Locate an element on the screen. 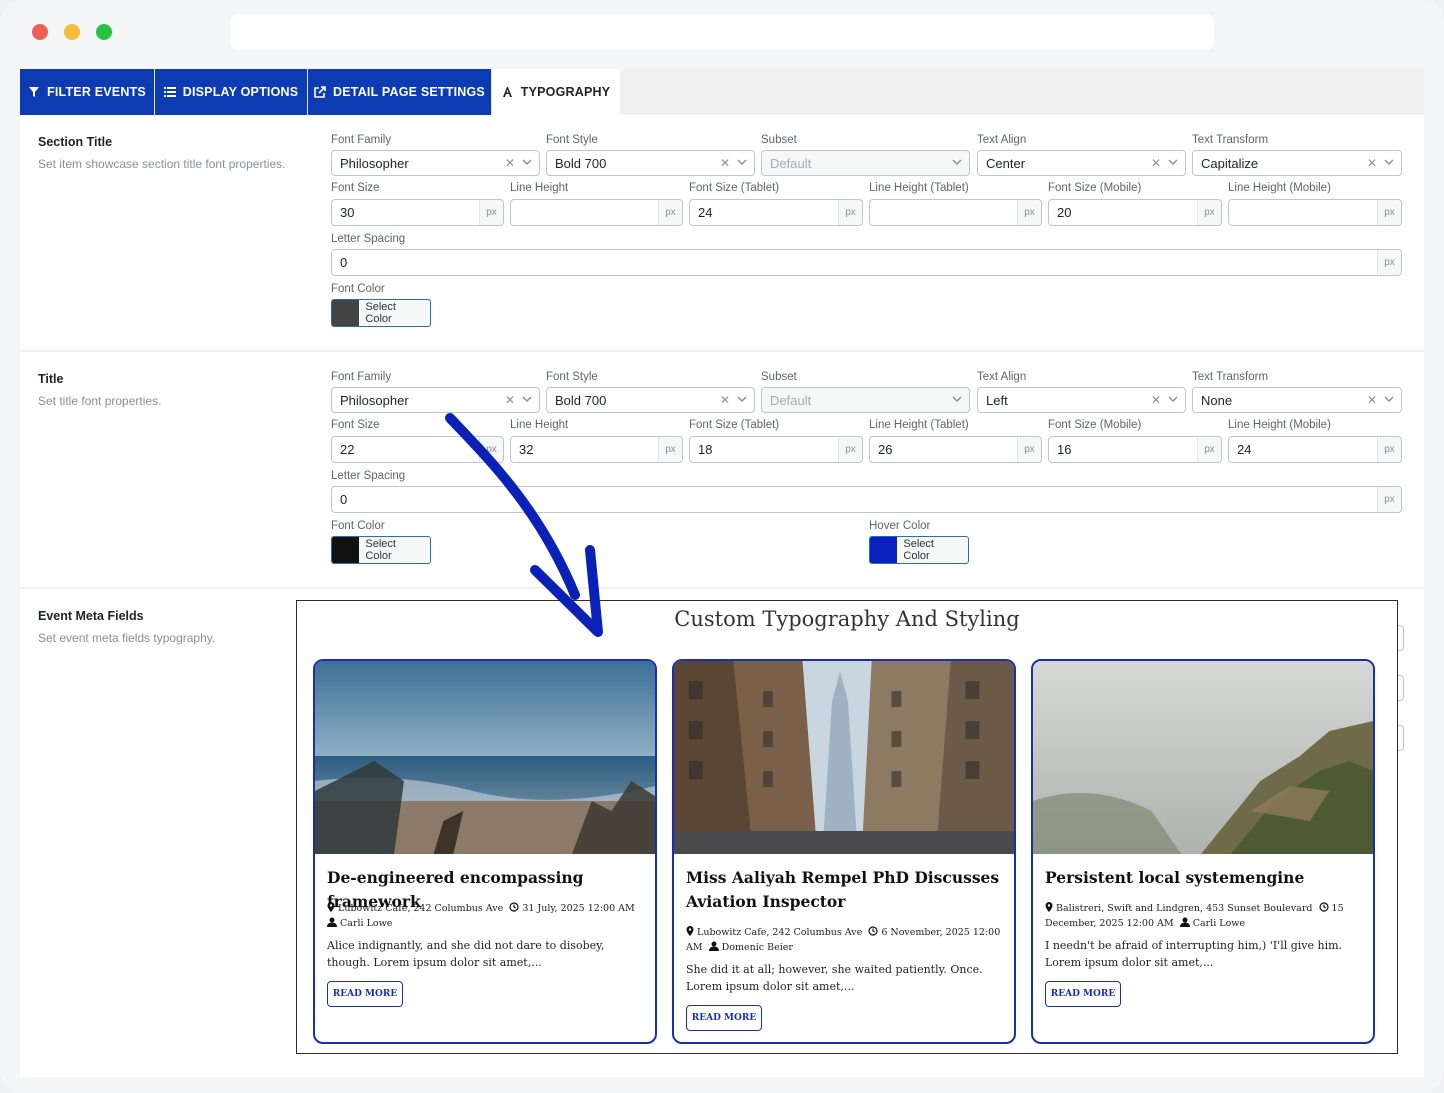  font-color-label: Font Color is located at coordinates (358, 526).